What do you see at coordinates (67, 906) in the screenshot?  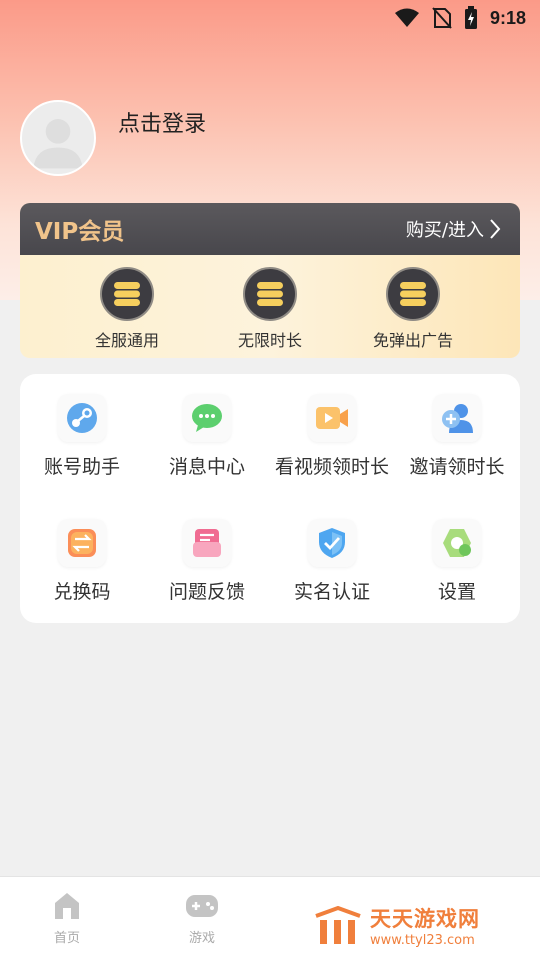 I see `home-icon` at bounding box center [67, 906].